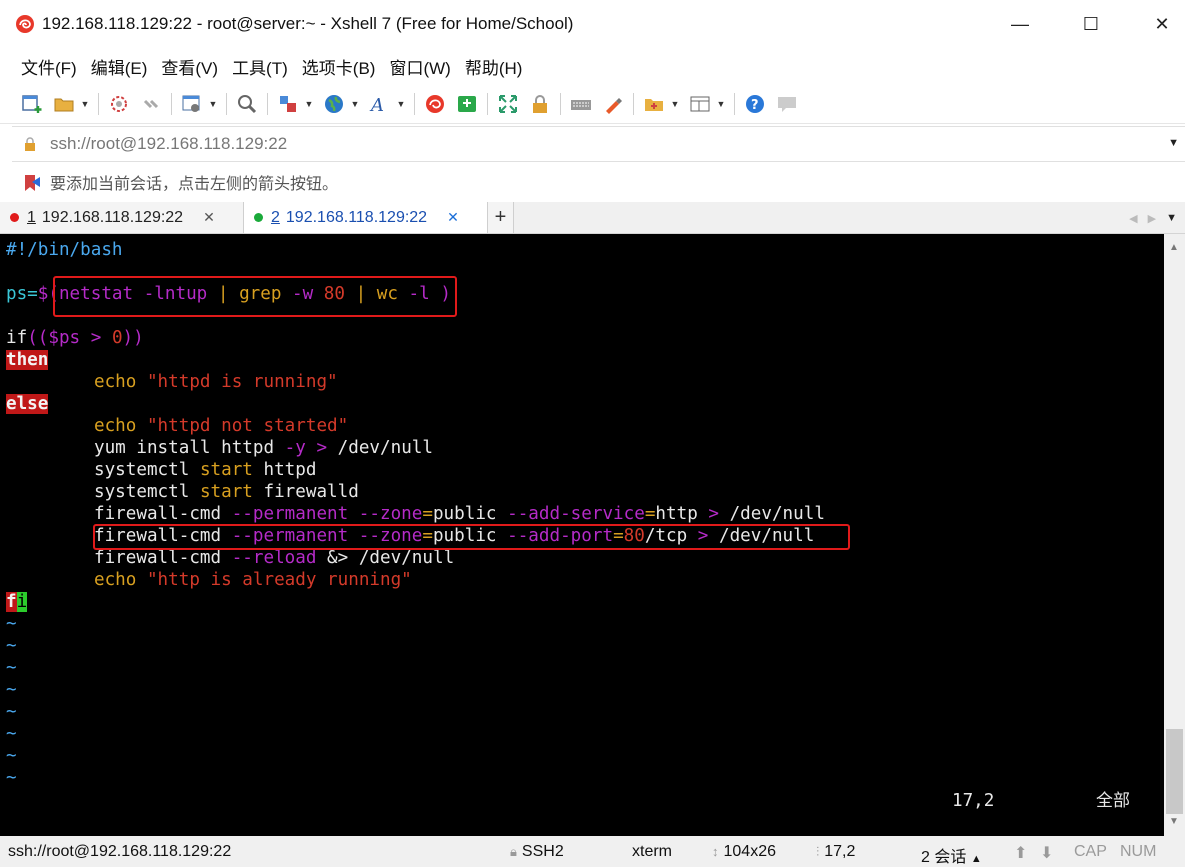  Describe the element at coordinates (598, 182) in the screenshot. I see `session-hint-bar: 要添加当前会话，点击左侧的箭头按钮。` at that location.